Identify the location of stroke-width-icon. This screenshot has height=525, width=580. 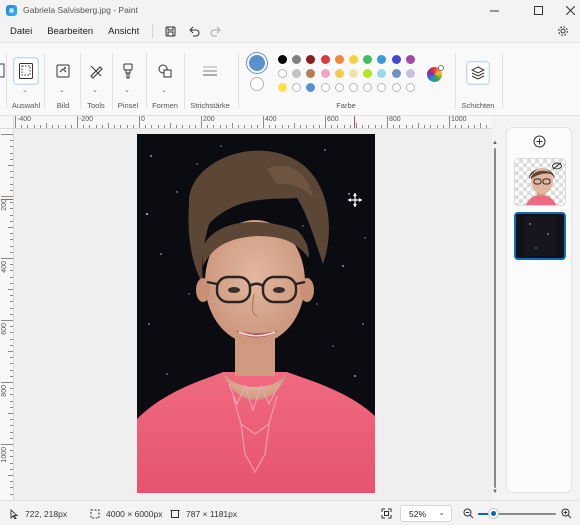
(210, 71).